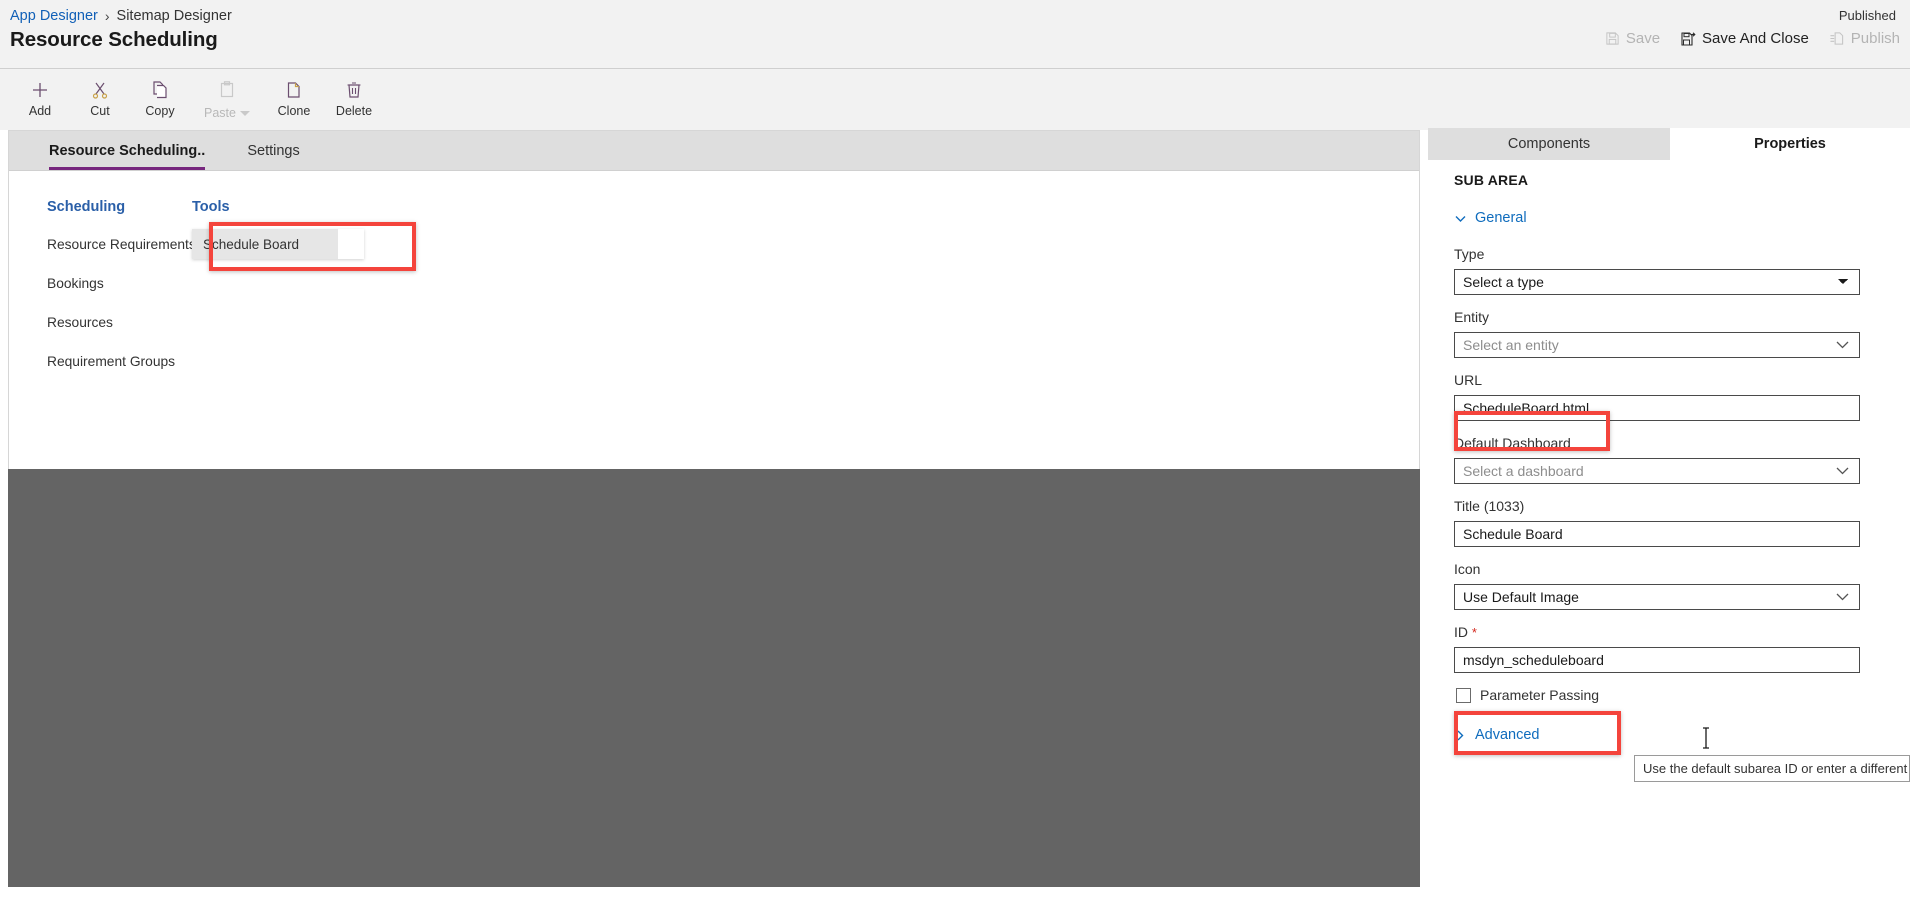 This screenshot has height=898, width=1910. What do you see at coordinates (1837, 38) in the screenshot?
I see `publish-icon` at bounding box center [1837, 38].